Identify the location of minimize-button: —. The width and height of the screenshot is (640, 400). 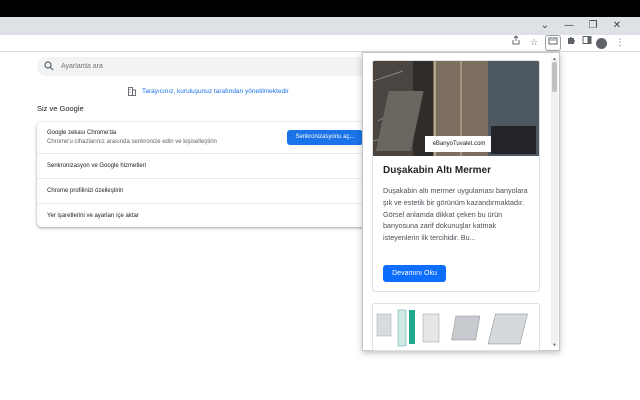
(569, 26).